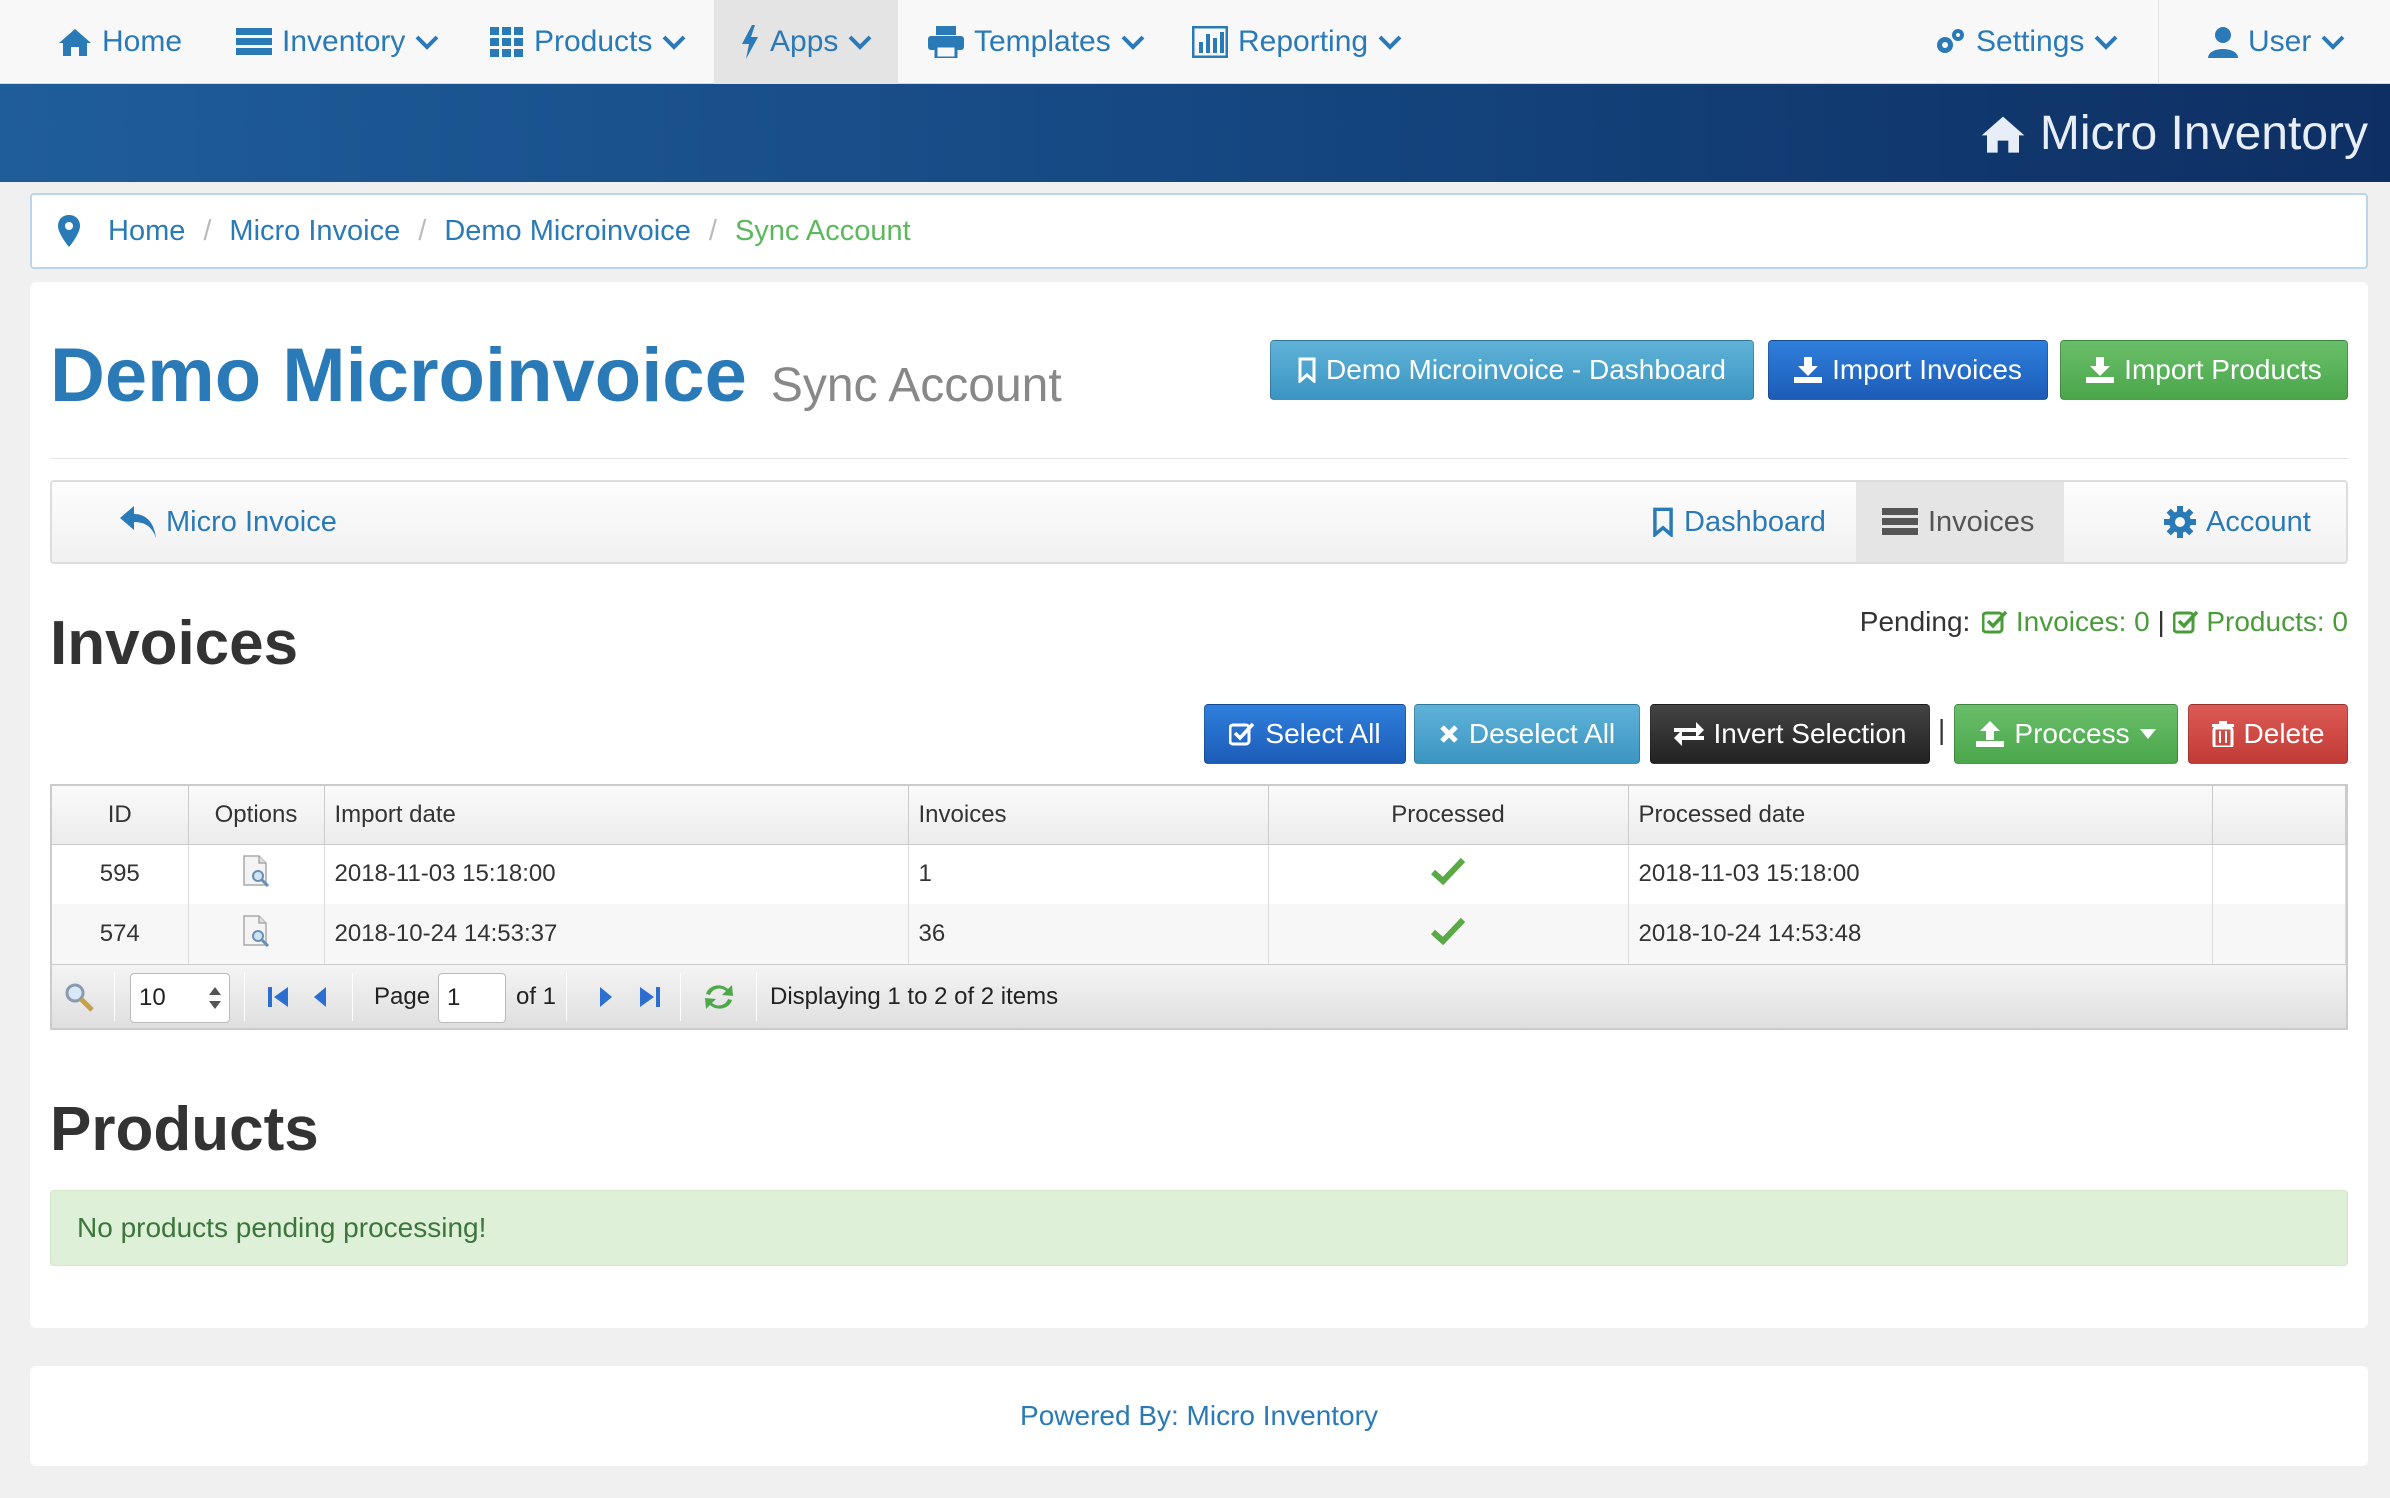 Image resolution: width=2390 pixels, height=1498 pixels. Describe the element at coordinates (593, 41) in the screenshot. I see `nav-products-label: Products` at that location.